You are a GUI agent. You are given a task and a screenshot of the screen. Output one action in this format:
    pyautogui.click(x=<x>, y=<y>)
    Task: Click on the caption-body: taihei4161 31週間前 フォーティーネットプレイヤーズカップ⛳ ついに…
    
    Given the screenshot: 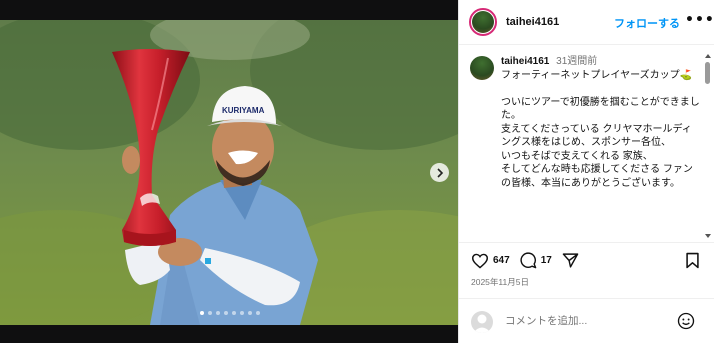 What is the action you would take?
    pyautogui.click(x=601, y=122)
    